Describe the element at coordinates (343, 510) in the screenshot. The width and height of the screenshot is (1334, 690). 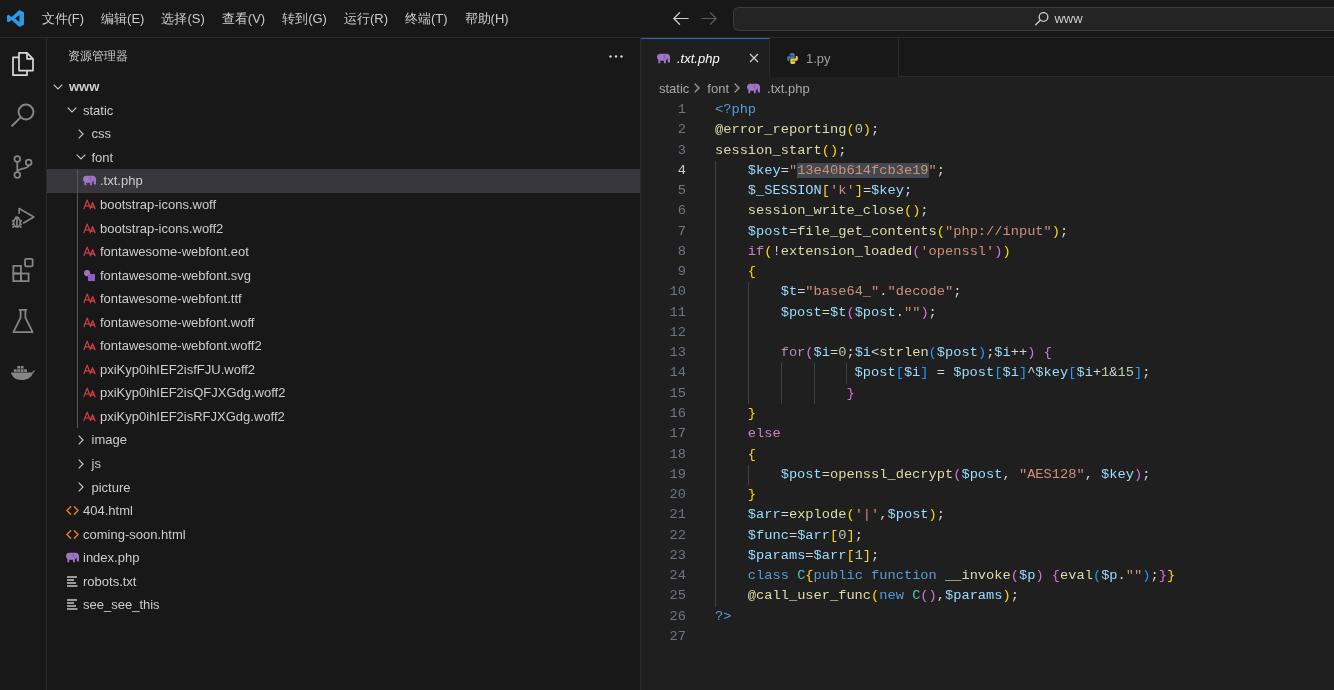
I see `tree-item: 404.html` at that location.